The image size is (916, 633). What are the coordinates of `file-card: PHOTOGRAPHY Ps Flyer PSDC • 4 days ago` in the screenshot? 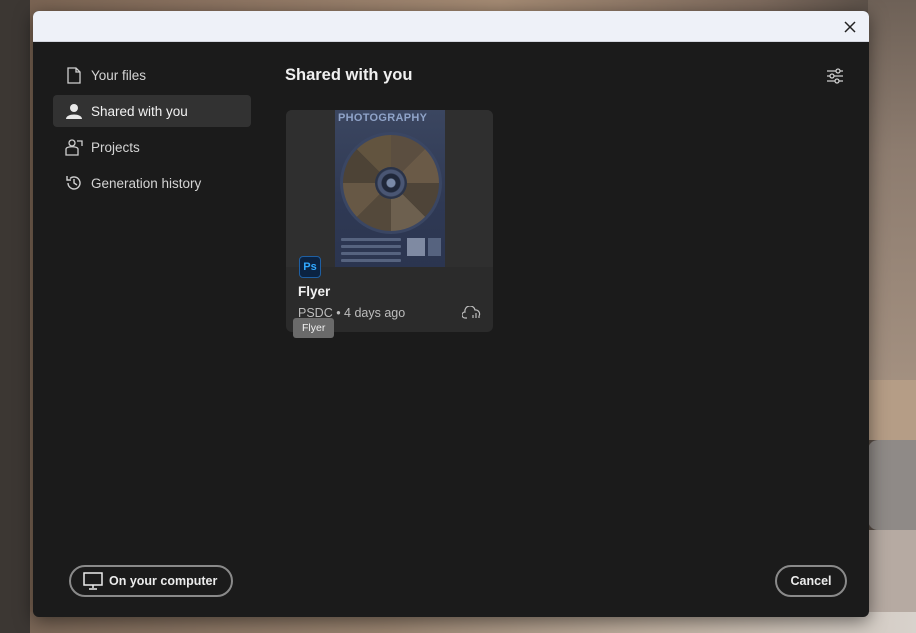 It's located at (389, 221).